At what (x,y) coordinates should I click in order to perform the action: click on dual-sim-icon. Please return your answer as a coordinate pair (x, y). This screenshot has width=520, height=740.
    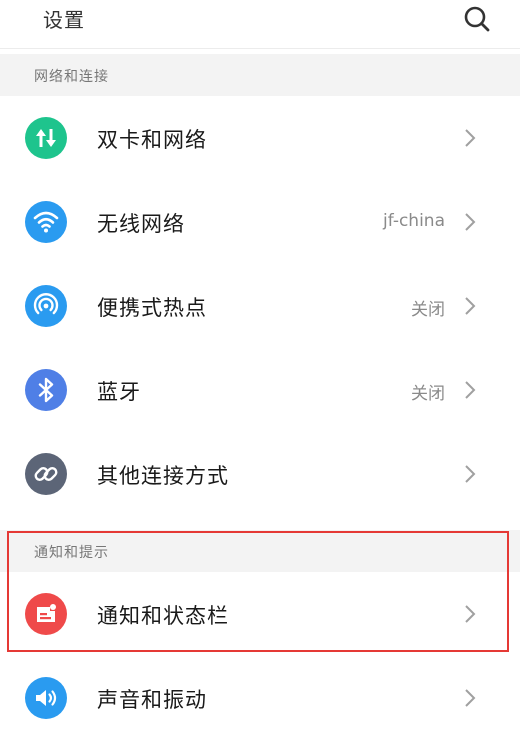
    Looking at the image, I should click on (46, 138).